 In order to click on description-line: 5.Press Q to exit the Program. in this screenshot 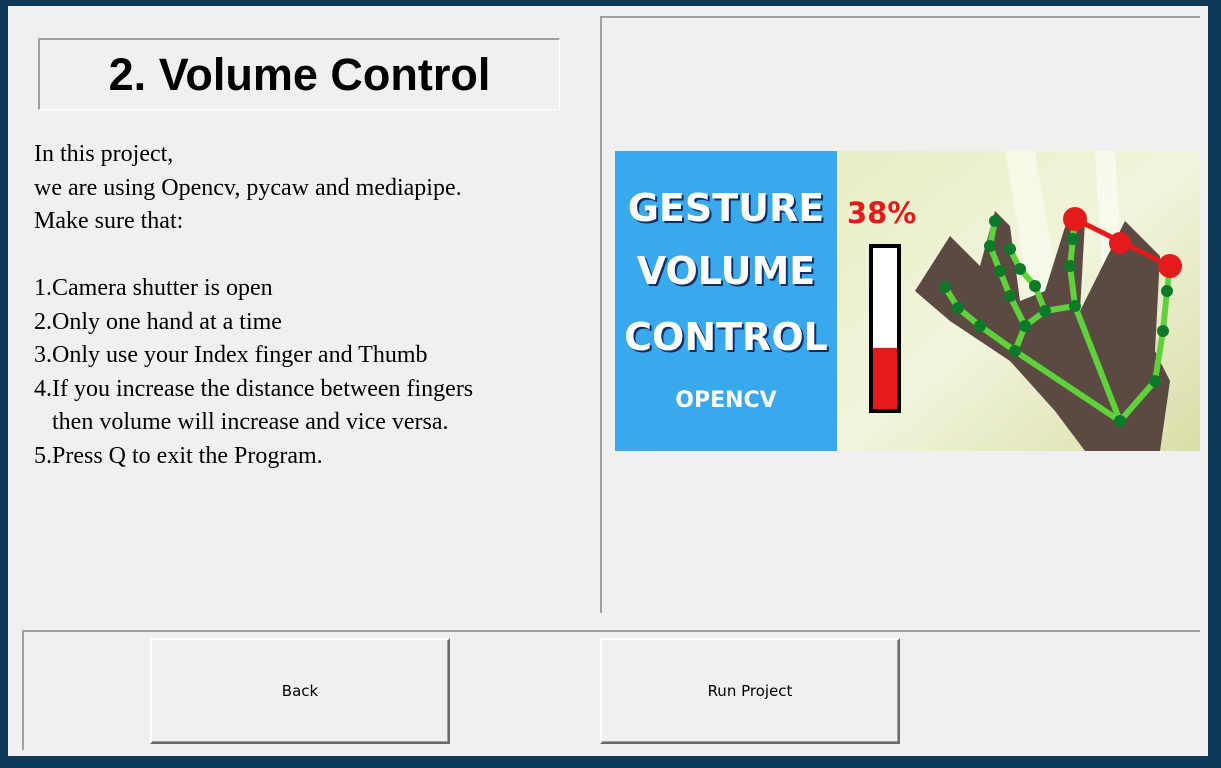, I will do `click(178, 455)`.